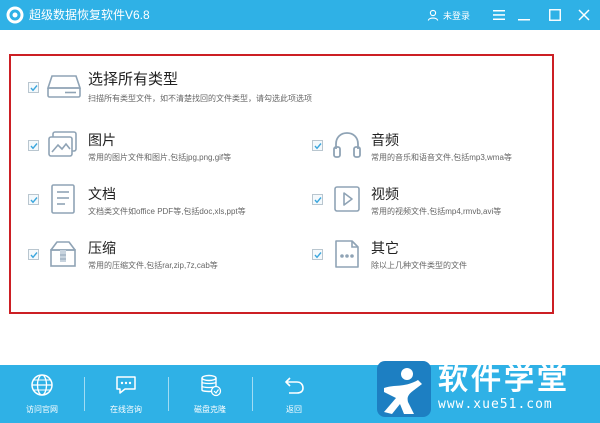  What do you see at coordinates (200, 98) in the screenshot?
I see `option-all-types-desc: 扫描所有类型文件，如不清楚找回的文件类型，请勾选此项选项` at bounding box center [200, 98].